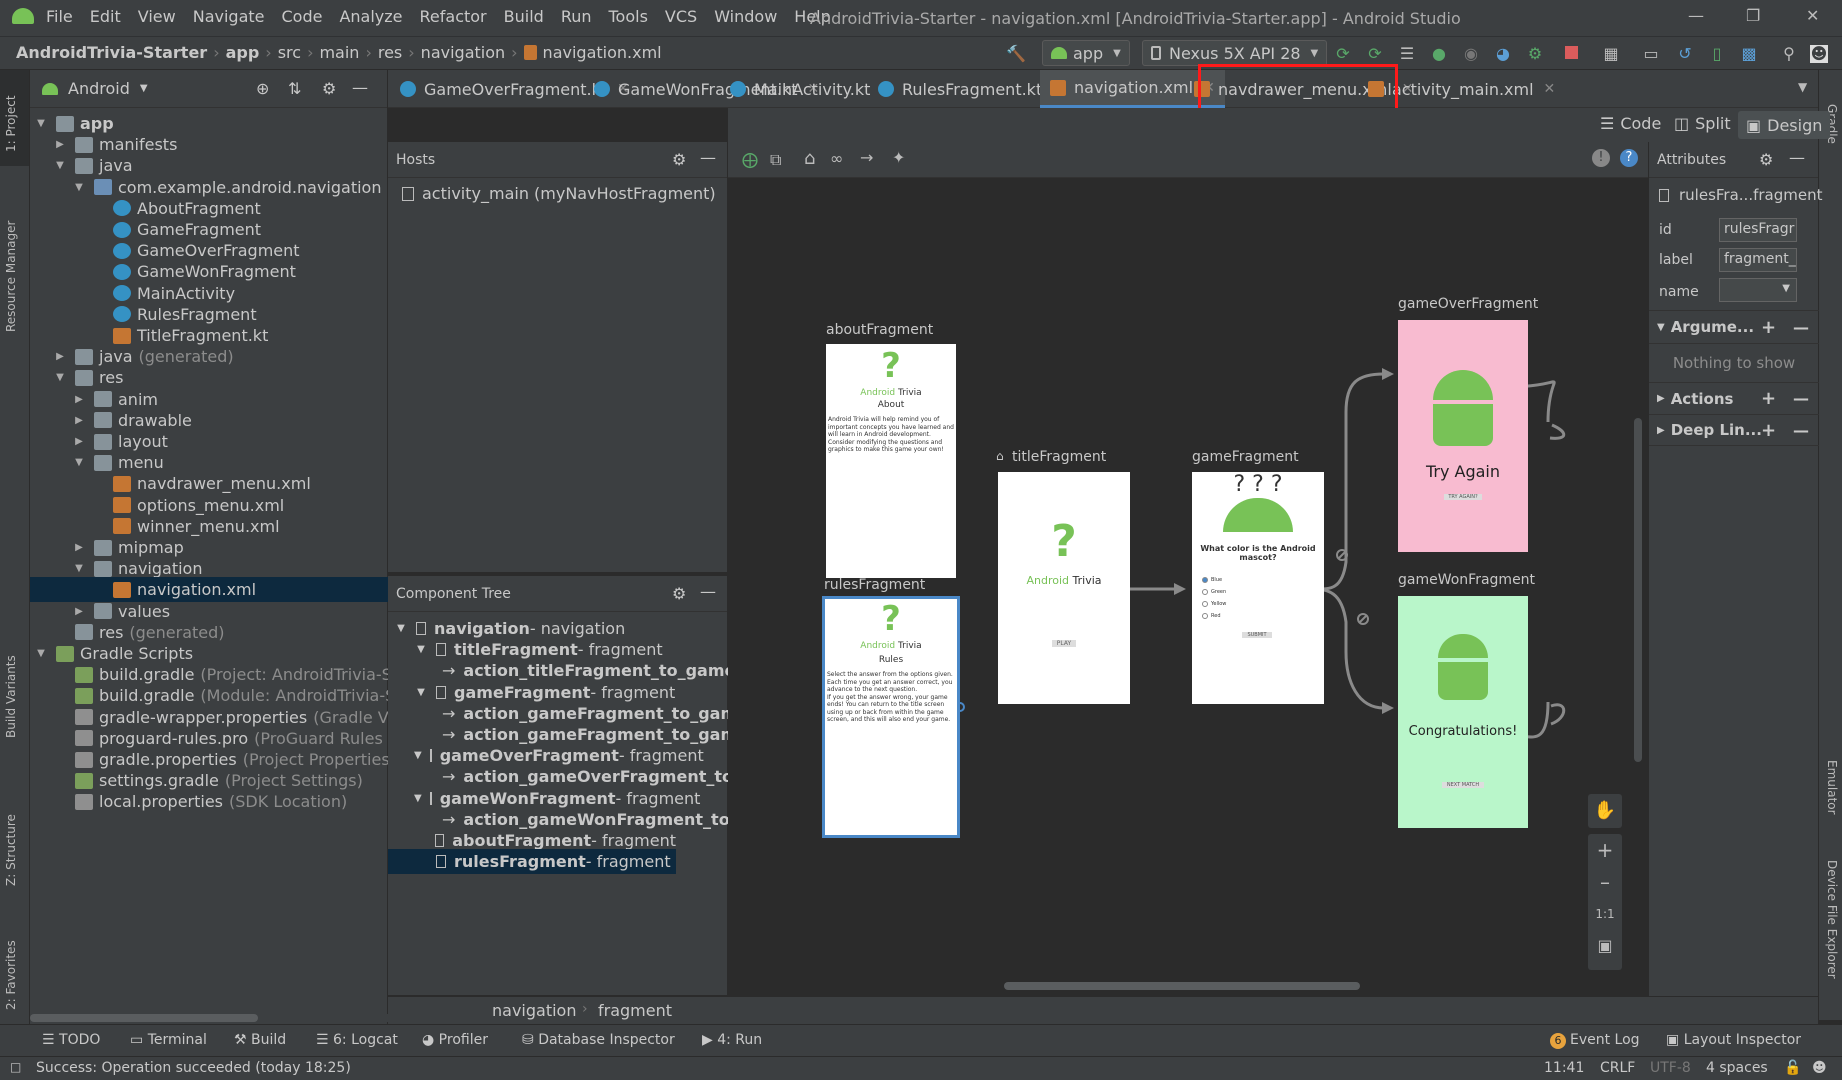 Image resolution: width=1842 pixels, height=1080 pixels. What do you see at coordinates (294, 88) in the screenshot?
I see `collapse-all-icon: ⇅` at bounding box center [294, 88].